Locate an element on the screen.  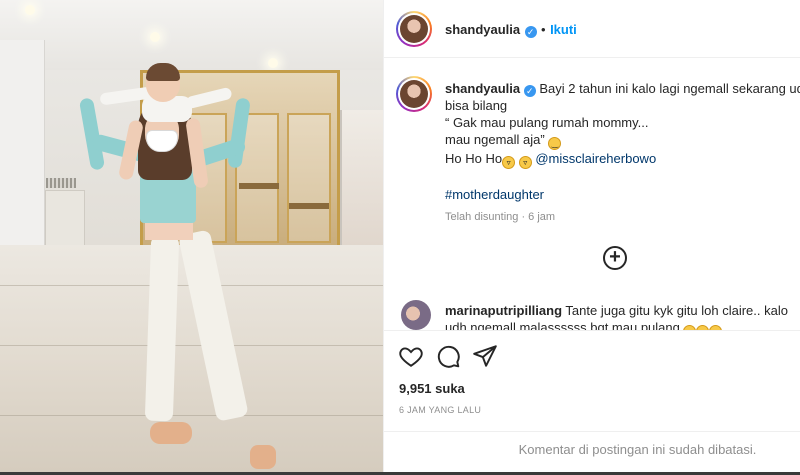
storefront-right is located at coordinates (361, 180).